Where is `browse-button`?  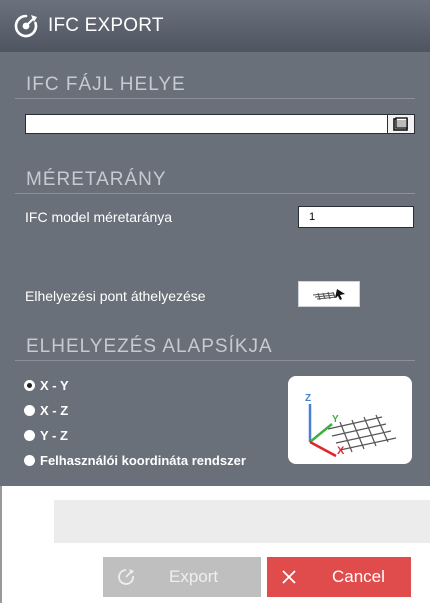 browse-button is located at coordinates (400, 124).